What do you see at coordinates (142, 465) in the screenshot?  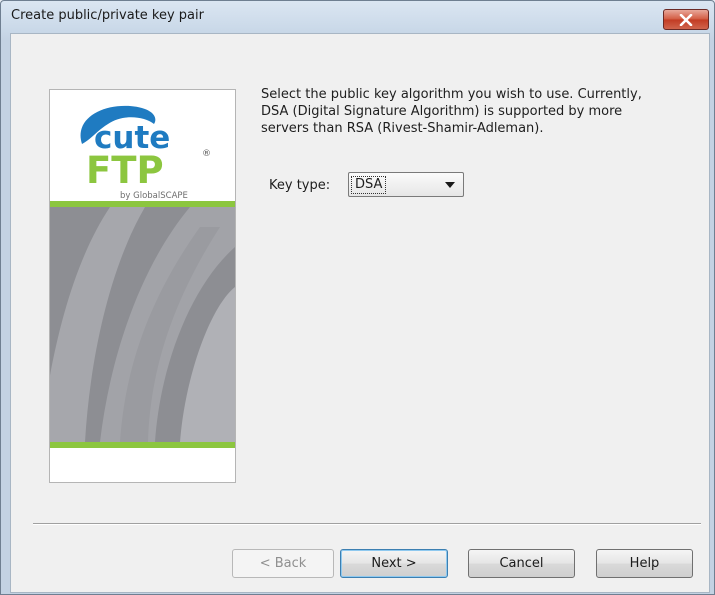 I see `banner-bottom` at bounding box center [142, 465].